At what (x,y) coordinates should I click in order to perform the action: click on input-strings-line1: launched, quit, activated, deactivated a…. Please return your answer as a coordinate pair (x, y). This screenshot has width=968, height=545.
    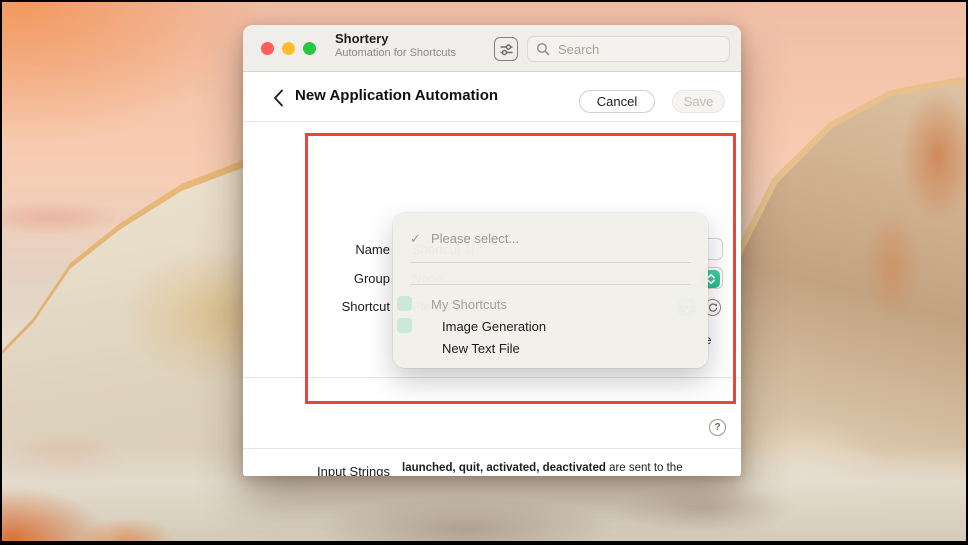
    Looking at the image, I should click on (542, 468).